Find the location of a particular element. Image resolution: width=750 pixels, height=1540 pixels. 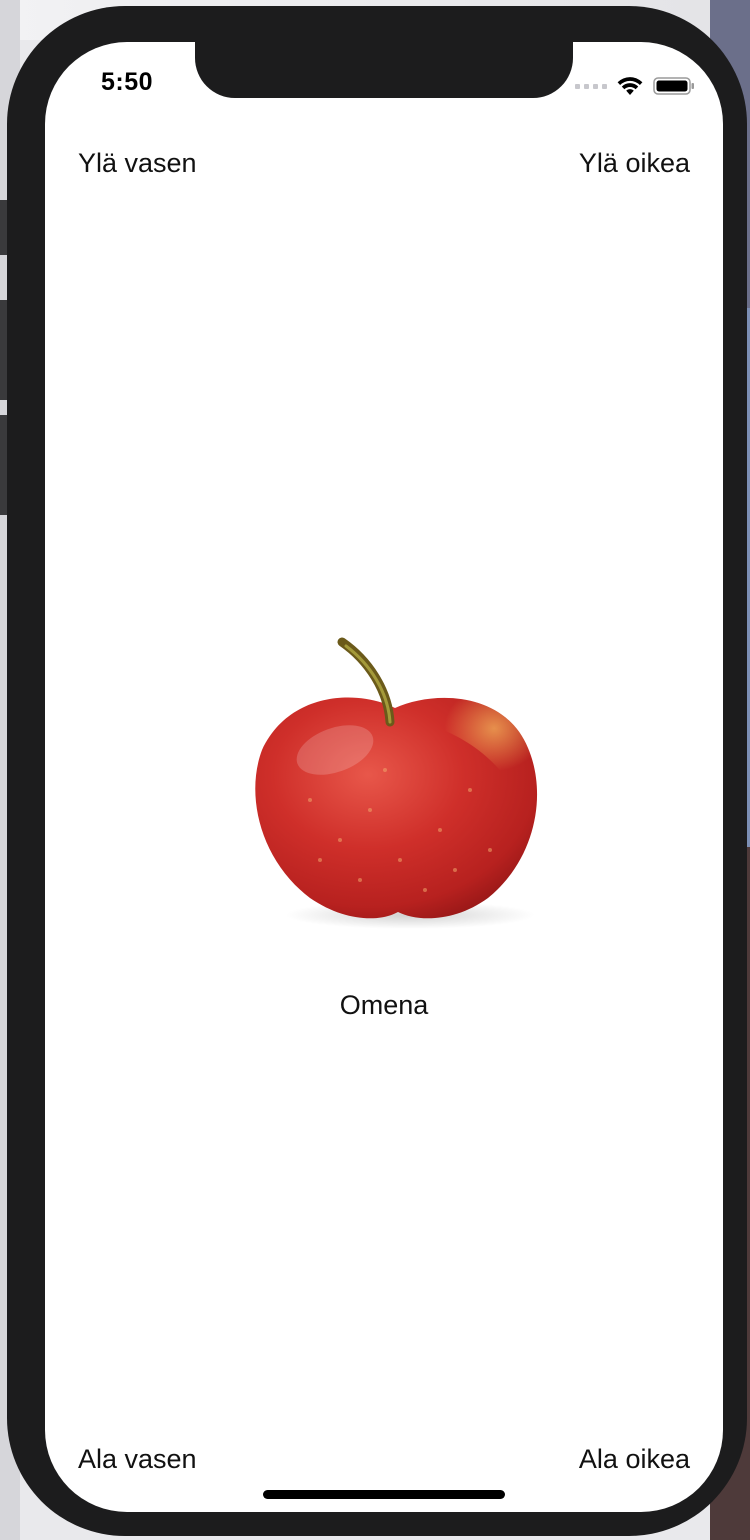

label-top-left: Ylä vasen is located at coordinates (137, 163).